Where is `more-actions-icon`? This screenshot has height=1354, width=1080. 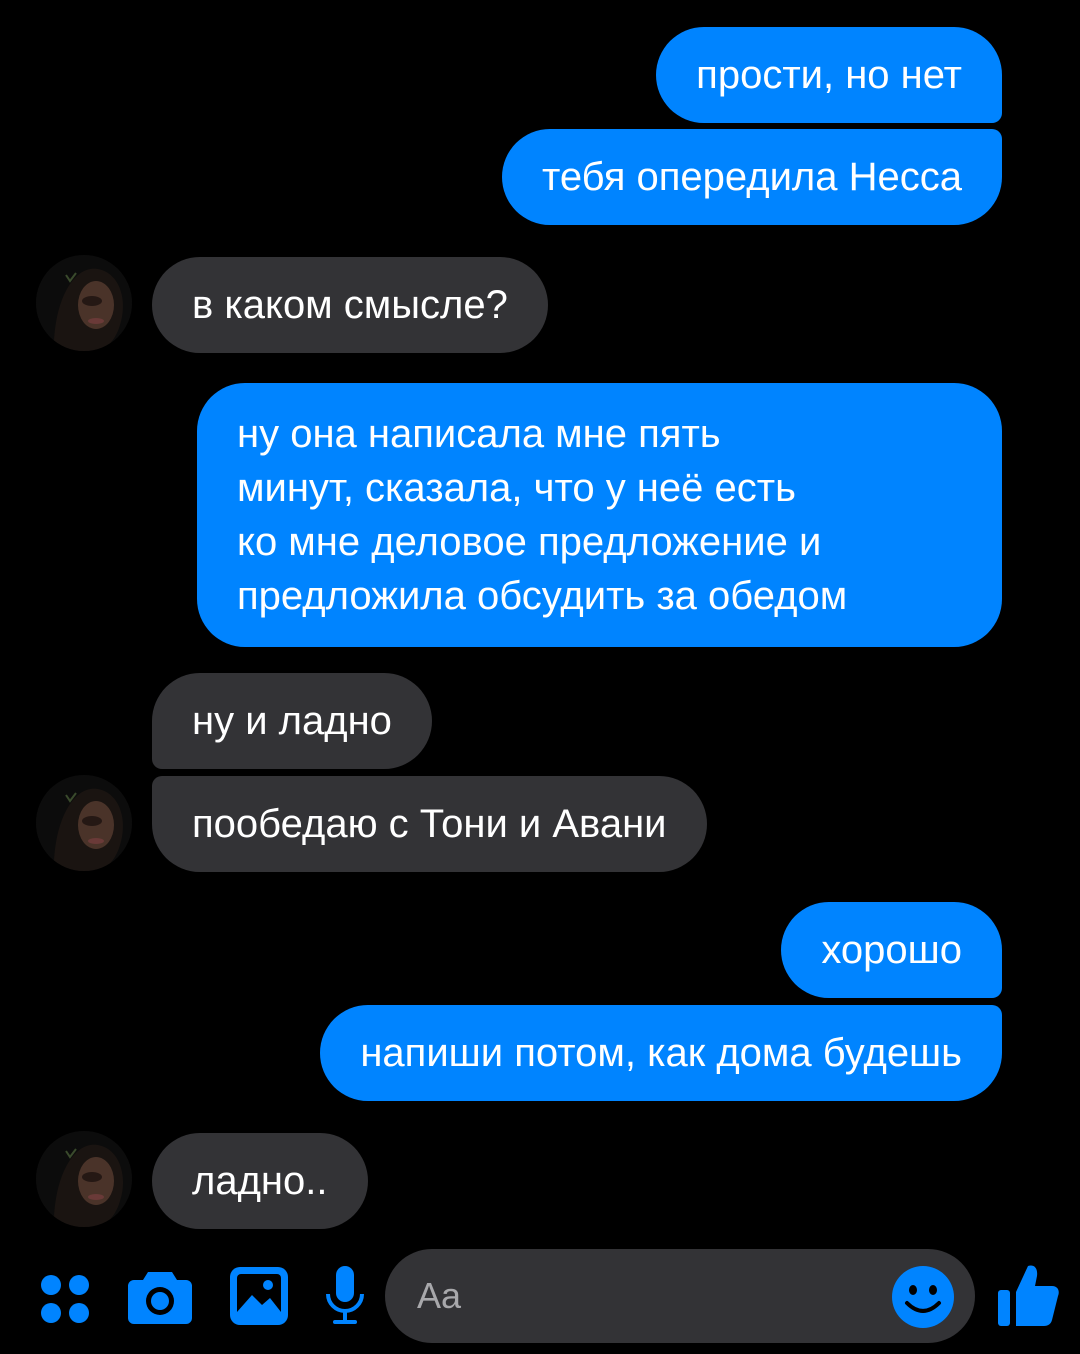 more-actions-icon is located at coordinates (65, 1299).